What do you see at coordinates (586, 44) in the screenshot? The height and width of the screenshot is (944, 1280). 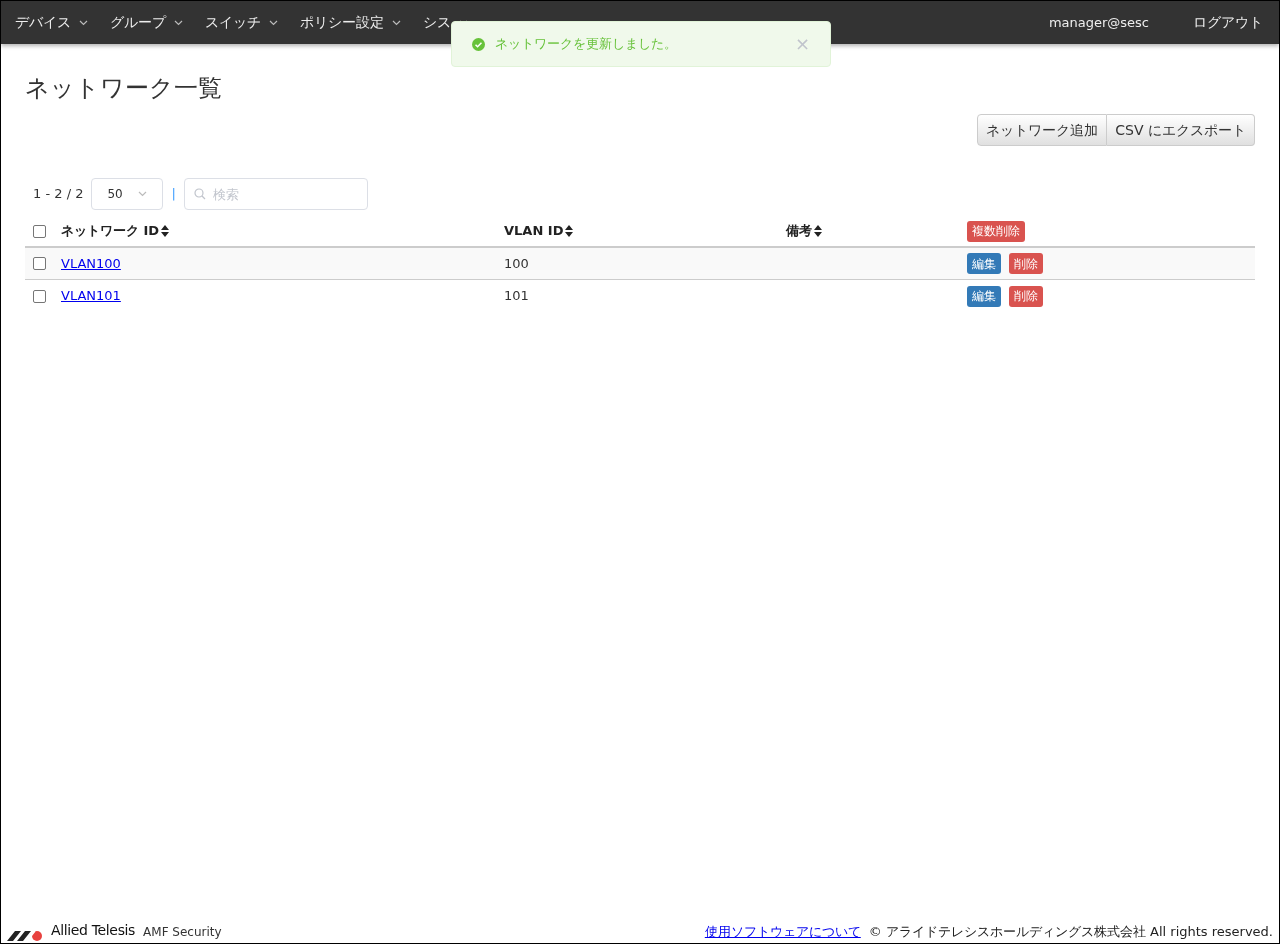 I see `toast-message: ネットワークを更新しました。` at bounding box center [586, 44].